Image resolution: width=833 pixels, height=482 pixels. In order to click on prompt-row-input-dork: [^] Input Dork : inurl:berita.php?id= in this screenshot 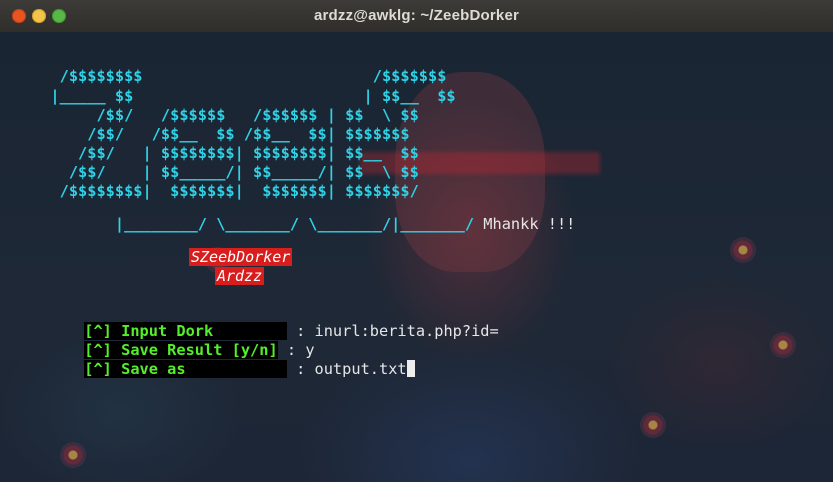, I will do `click(264, 320)`.